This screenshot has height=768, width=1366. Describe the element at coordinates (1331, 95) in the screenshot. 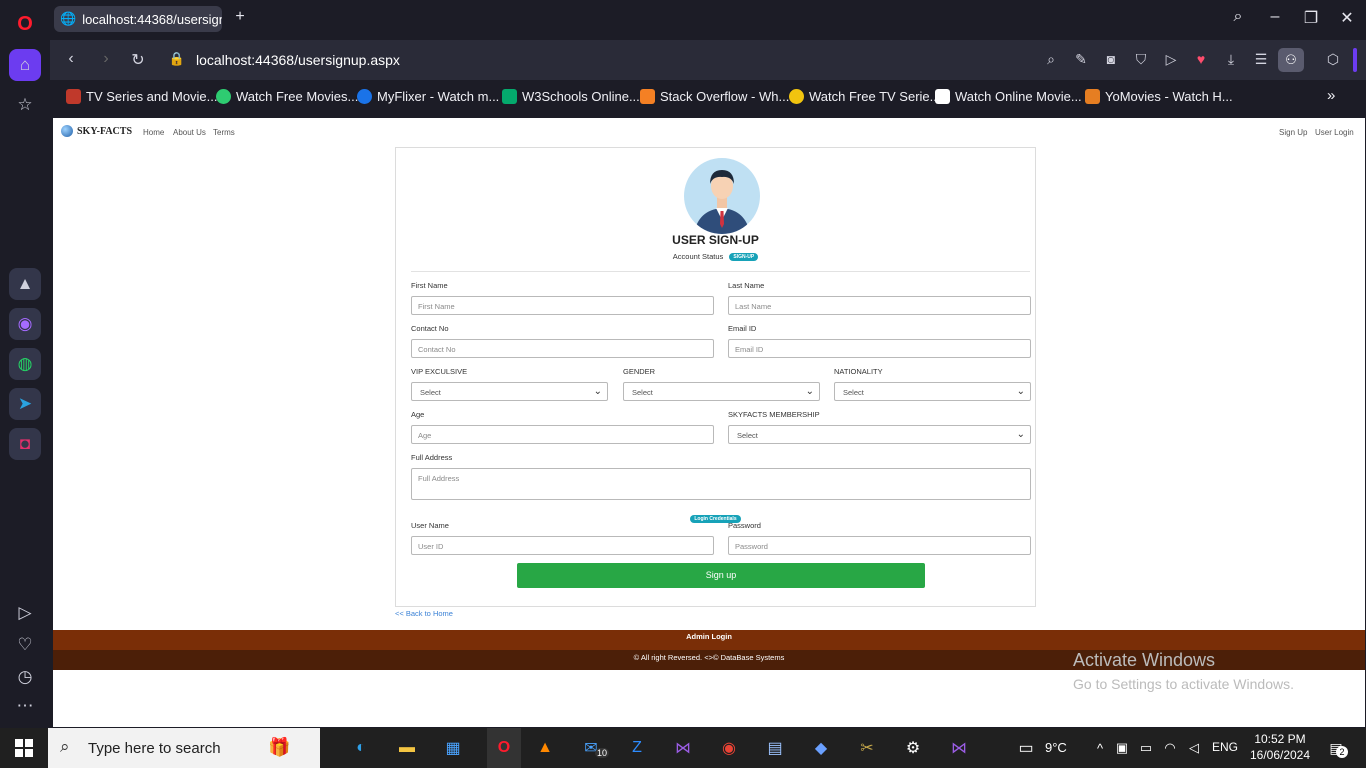

I see `bookmarks-overflow-icon: »` at that location.